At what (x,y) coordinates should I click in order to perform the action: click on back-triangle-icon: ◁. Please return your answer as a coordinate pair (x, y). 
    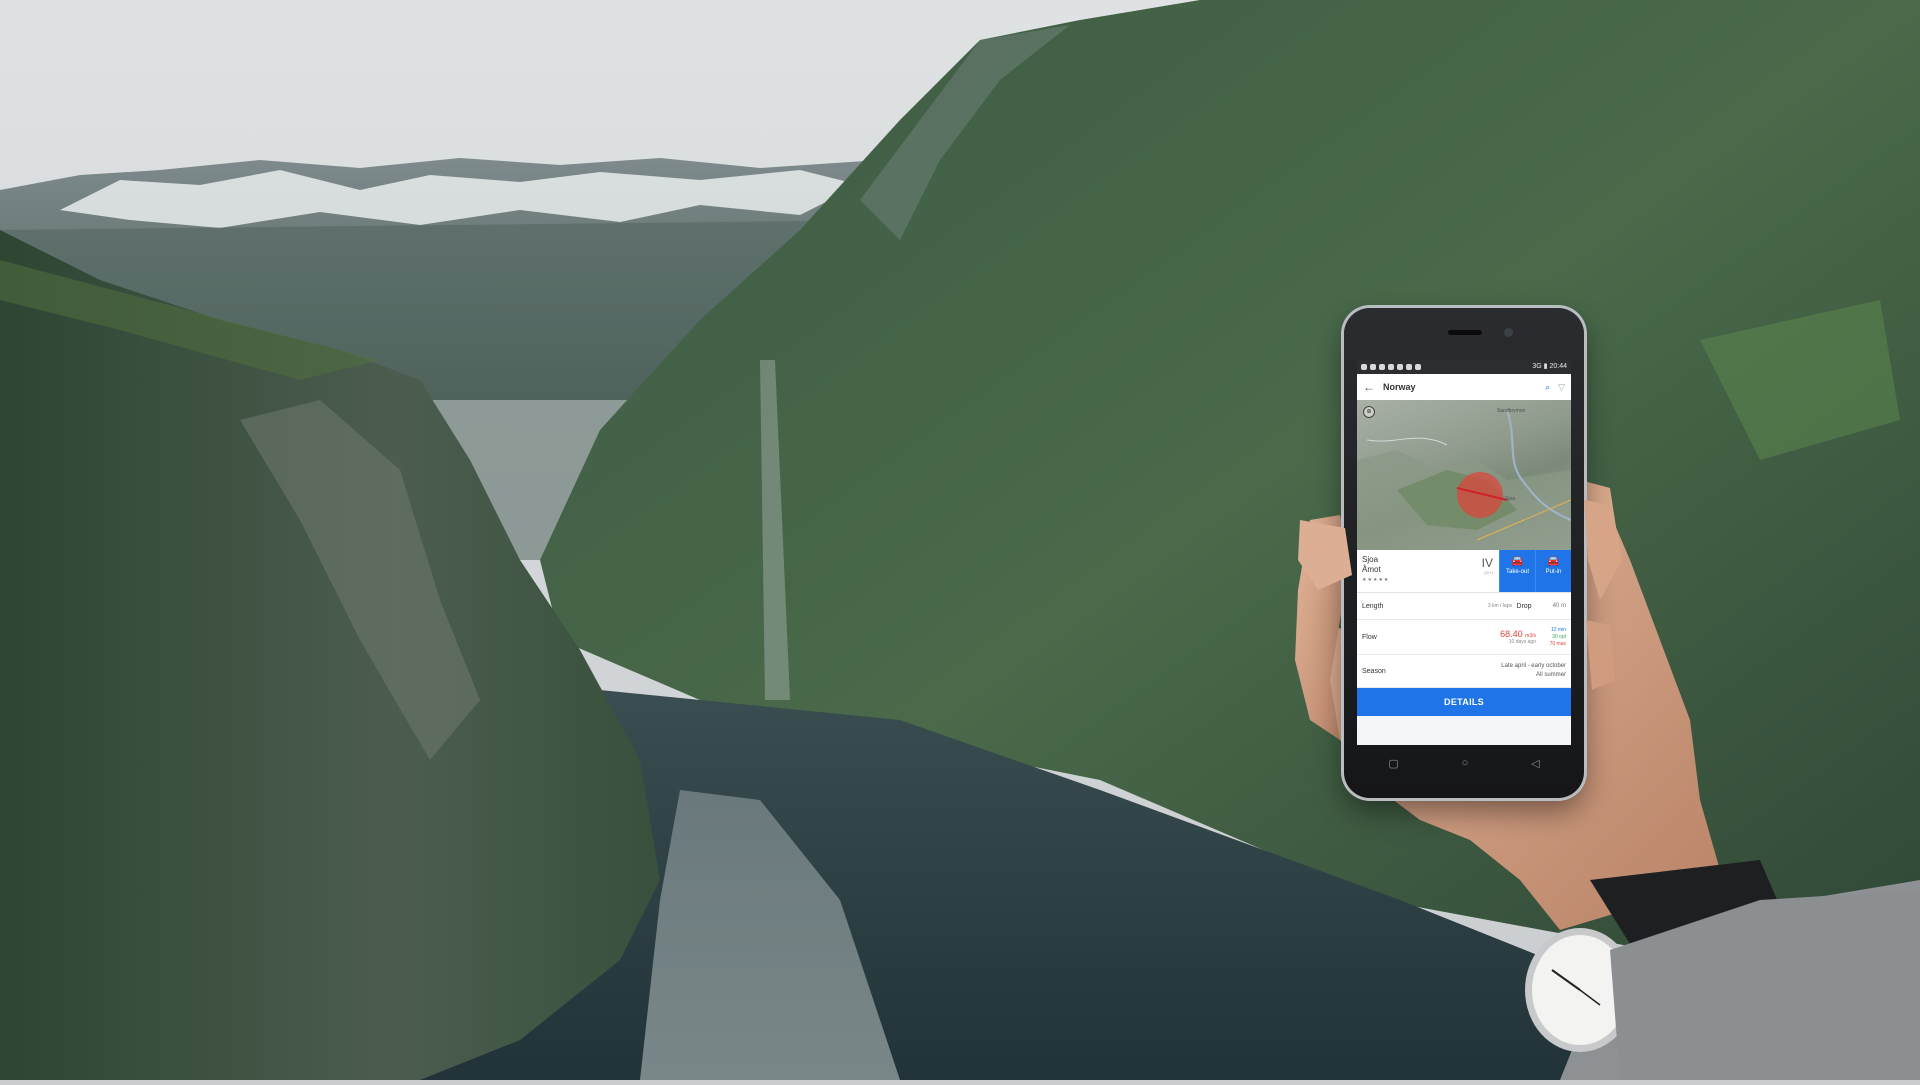
    Looking at the image, I should click on (1535, 763).